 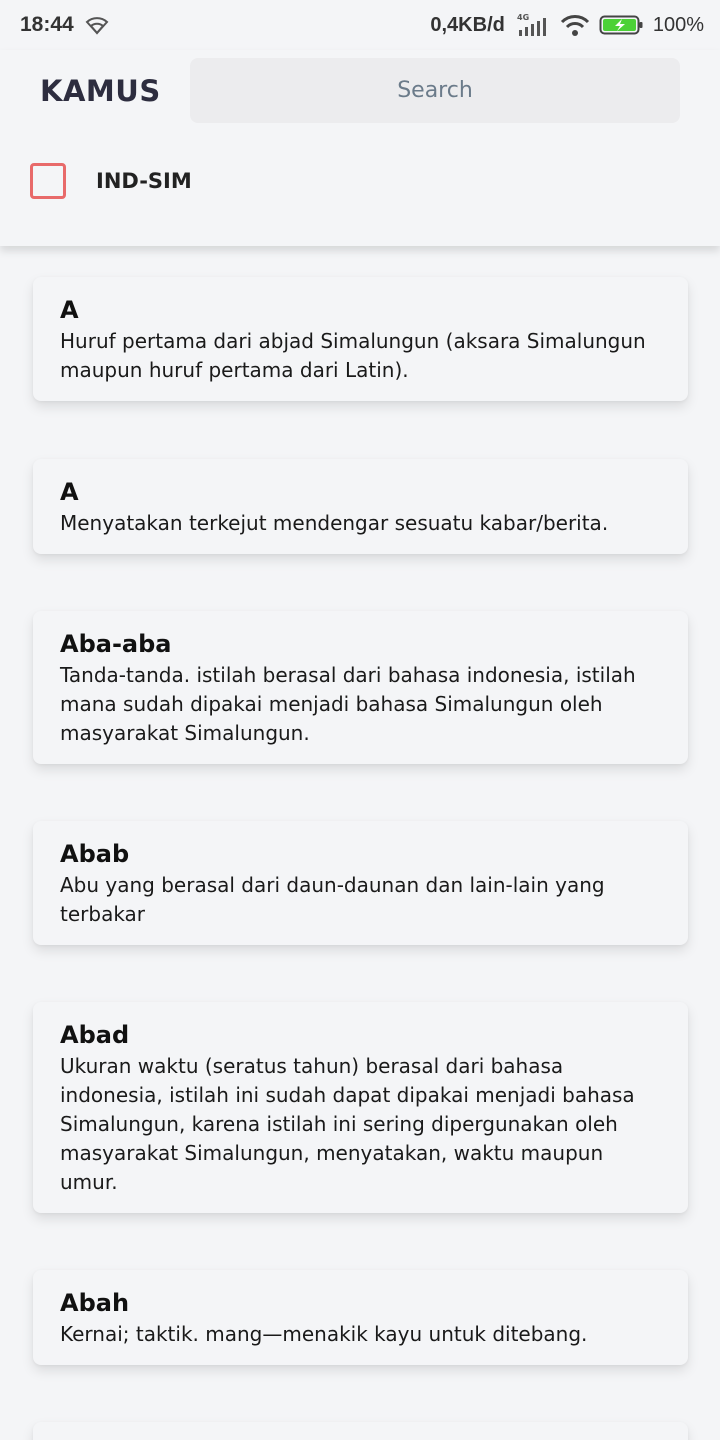 I want to click on entry-word: Abad, so click(x=95, y=1035).